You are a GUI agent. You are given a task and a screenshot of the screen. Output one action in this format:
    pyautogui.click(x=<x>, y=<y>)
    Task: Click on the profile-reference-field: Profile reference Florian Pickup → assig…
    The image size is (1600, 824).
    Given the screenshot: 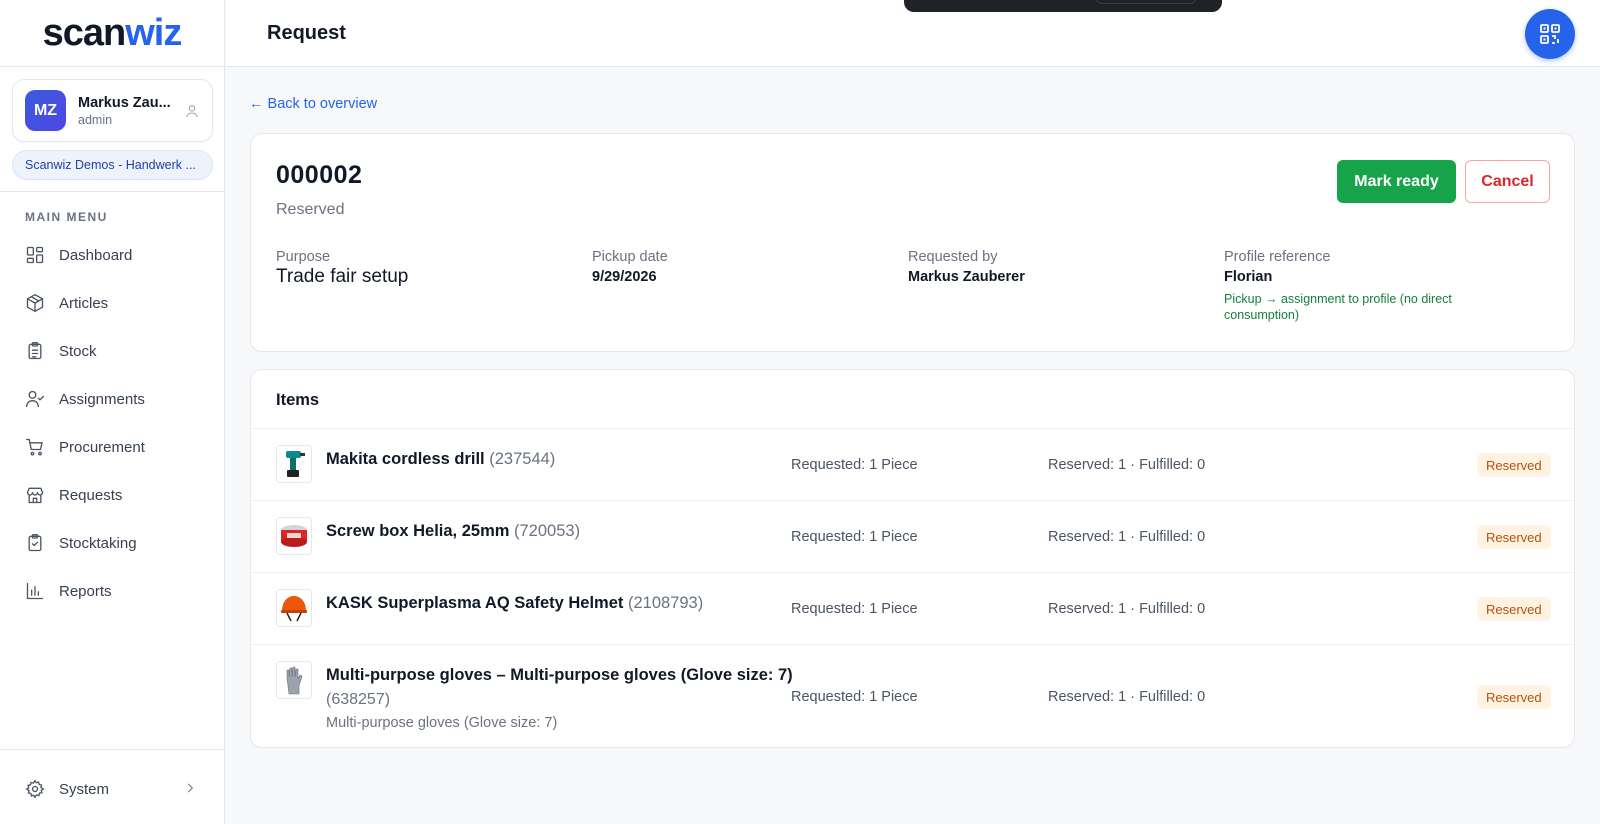 What is the action you would take?
    pyautogui.click(x=1349, y=286)
    